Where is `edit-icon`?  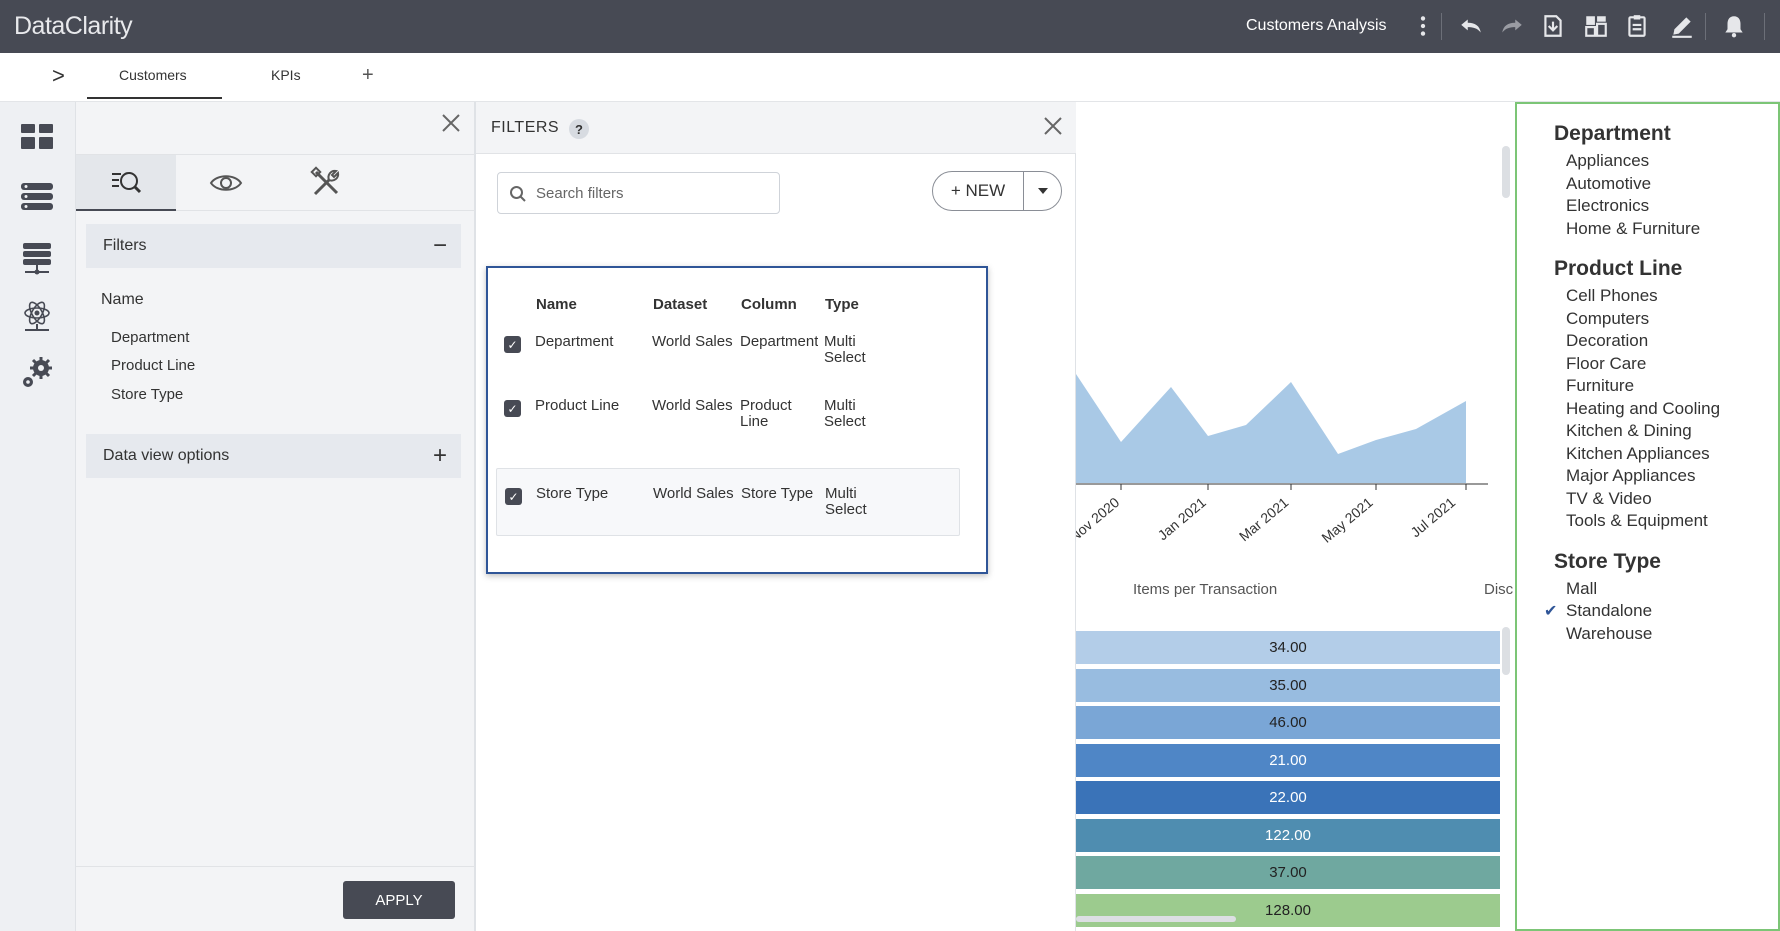
edit-icon is located at coordinates (1682, 26).